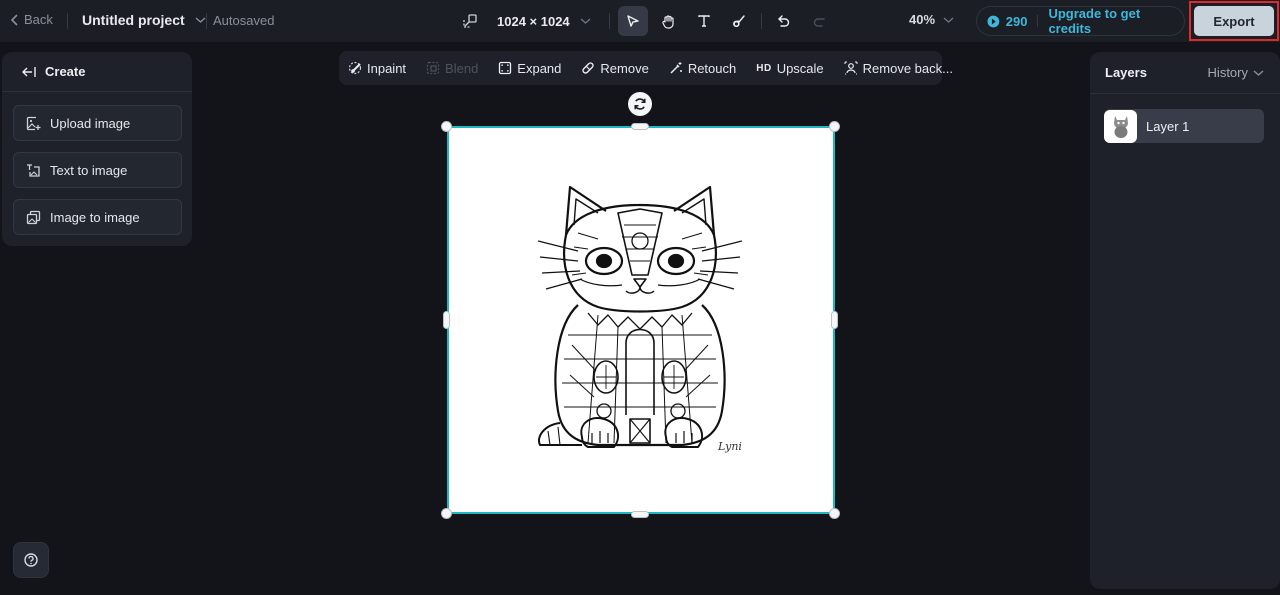 This screenshot has width=1280, height=595. What do you see at coordinates (800, 68) in the screenshot?
I see `upscale-label: Upscale` at bounding box center [800, 68].